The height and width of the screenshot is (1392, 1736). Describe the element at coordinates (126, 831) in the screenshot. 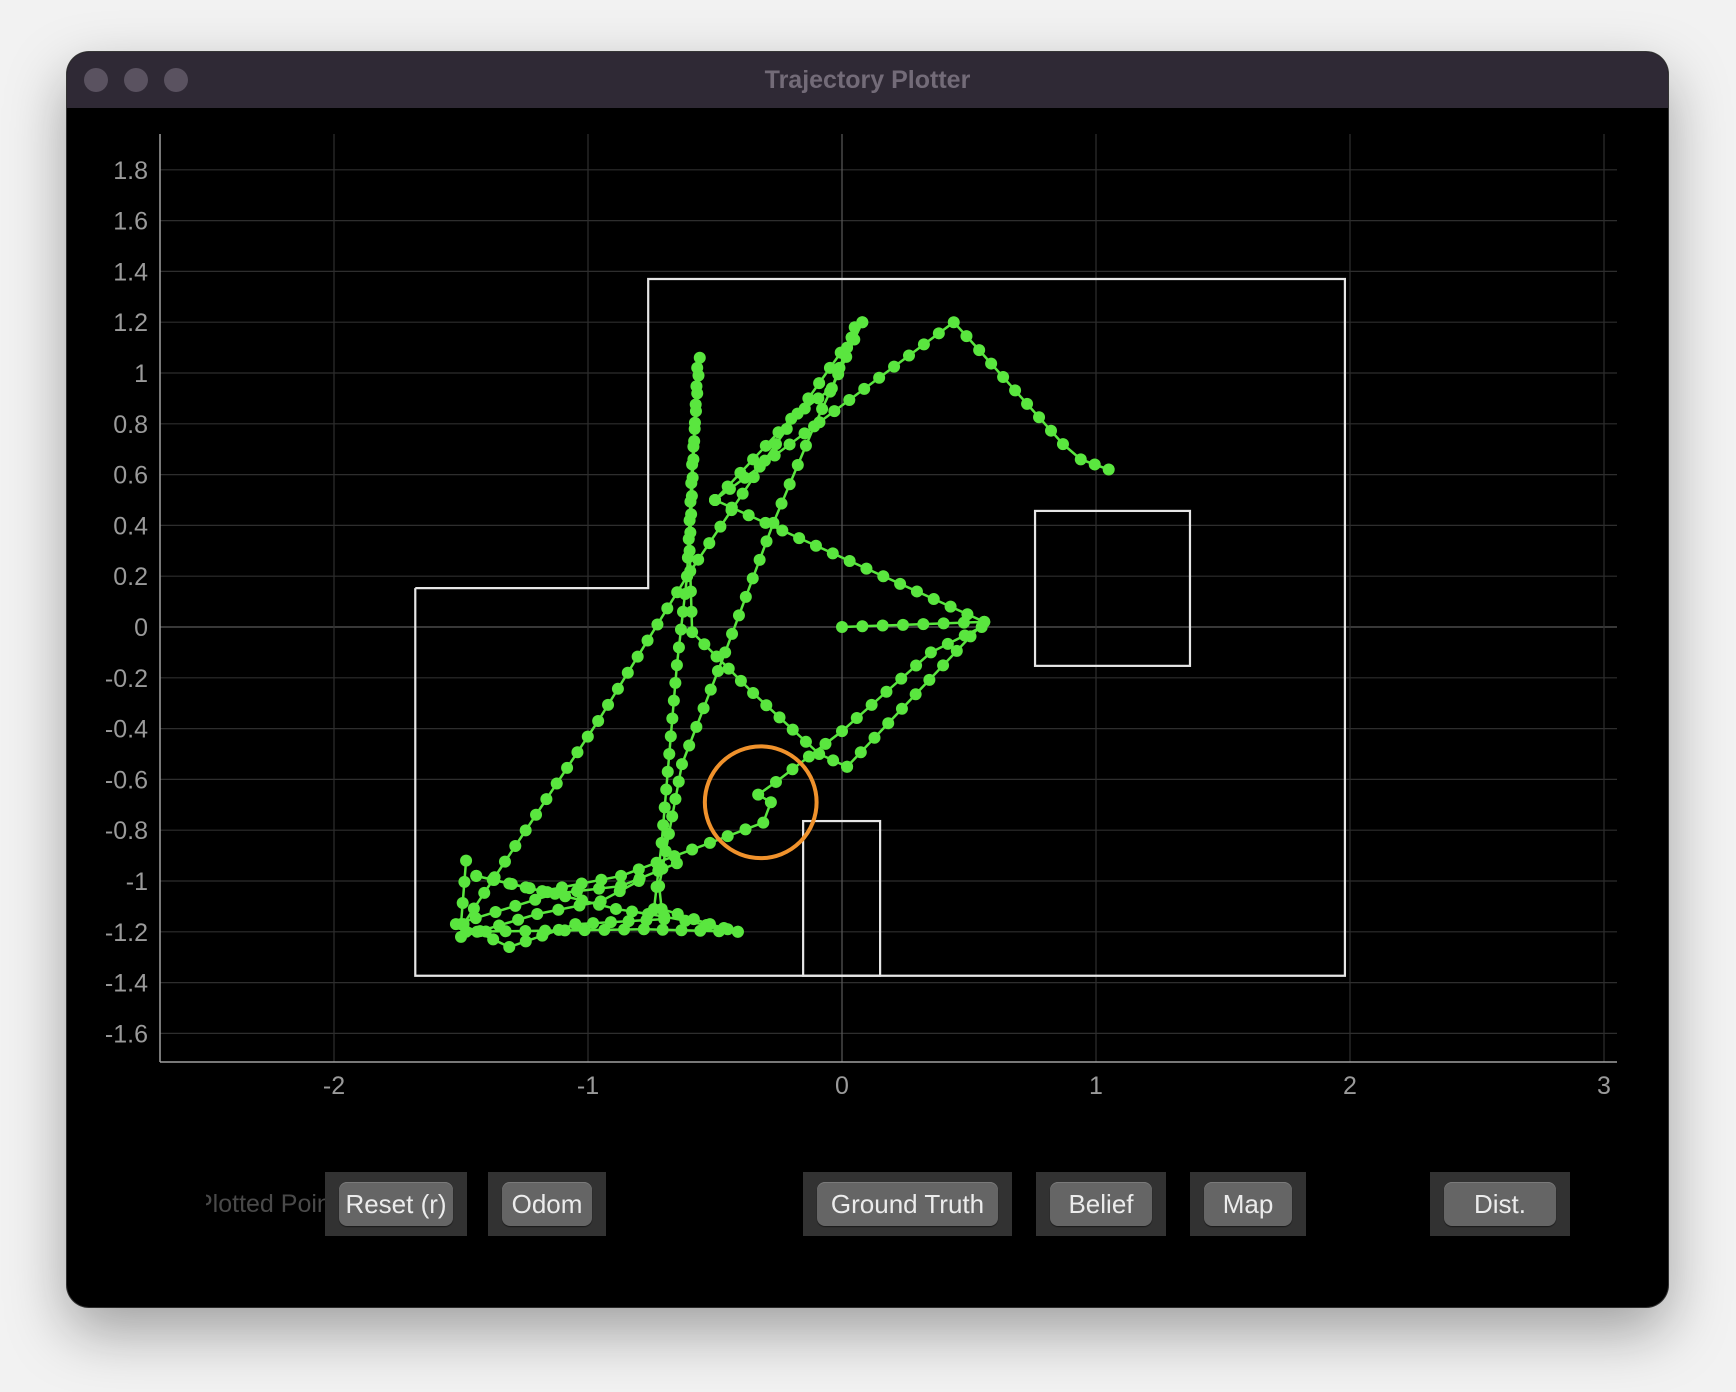

I see `y-tick-label: -0.8` at that location.